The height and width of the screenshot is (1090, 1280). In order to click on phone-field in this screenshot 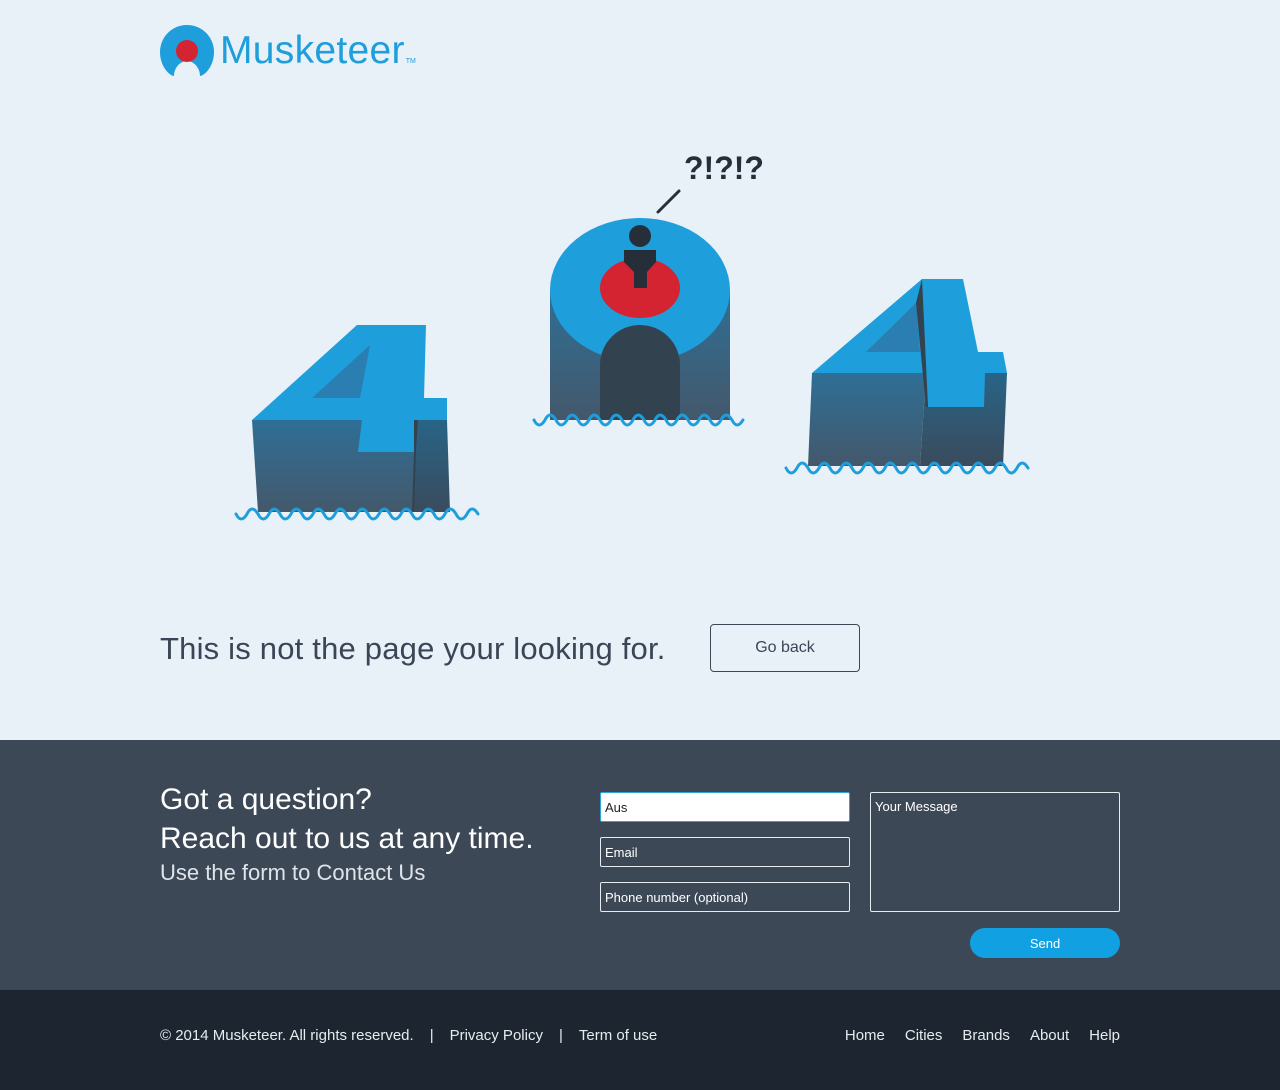, I will do `click(725, 897)`.